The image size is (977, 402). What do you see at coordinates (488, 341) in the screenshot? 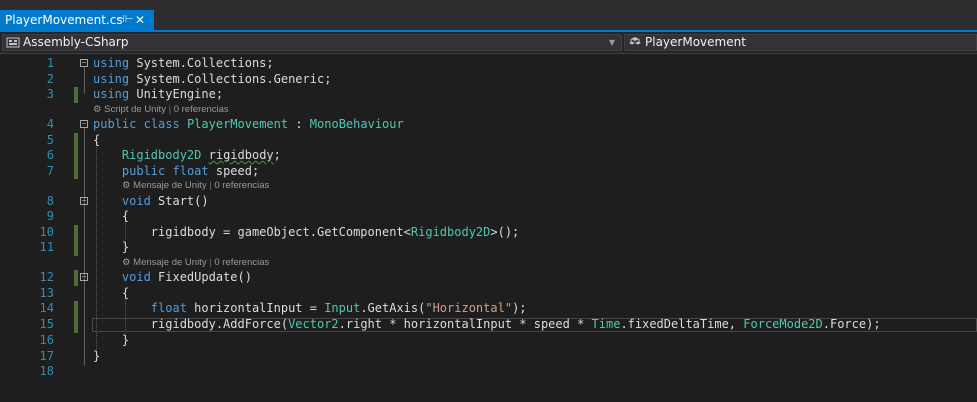
I see `code-line: 16 }` at bounding box center [488, 341].